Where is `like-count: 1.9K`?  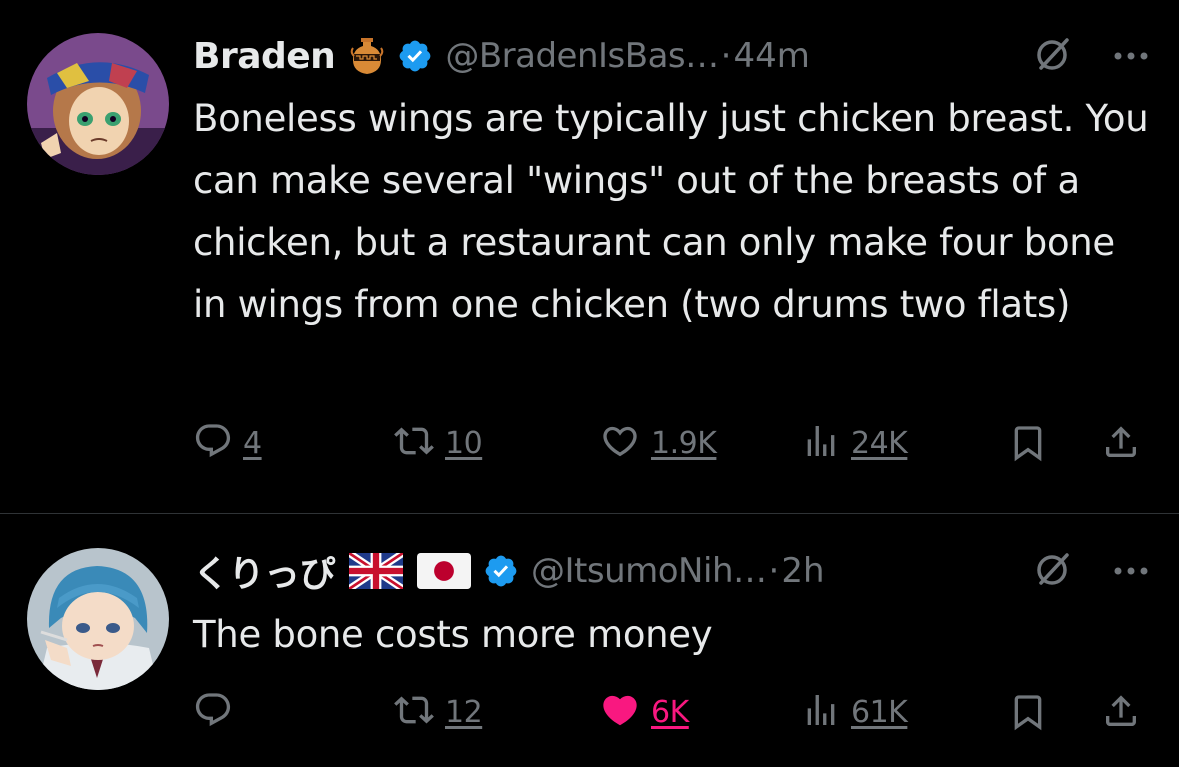 like-count: 1.9K is located at coordinates (684, 443).